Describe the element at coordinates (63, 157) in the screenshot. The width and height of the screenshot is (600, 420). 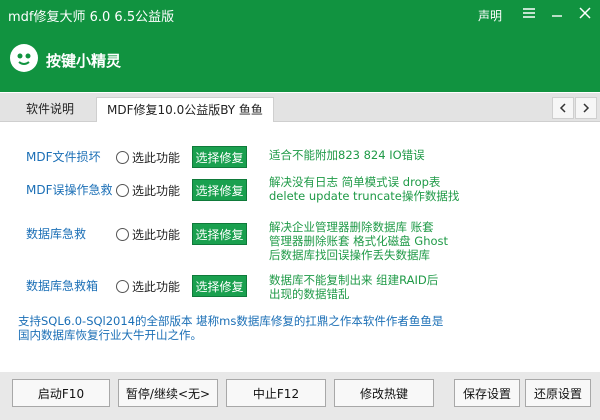
I see `row-label-mdf-damaged: MDF文件损坏` at that location.